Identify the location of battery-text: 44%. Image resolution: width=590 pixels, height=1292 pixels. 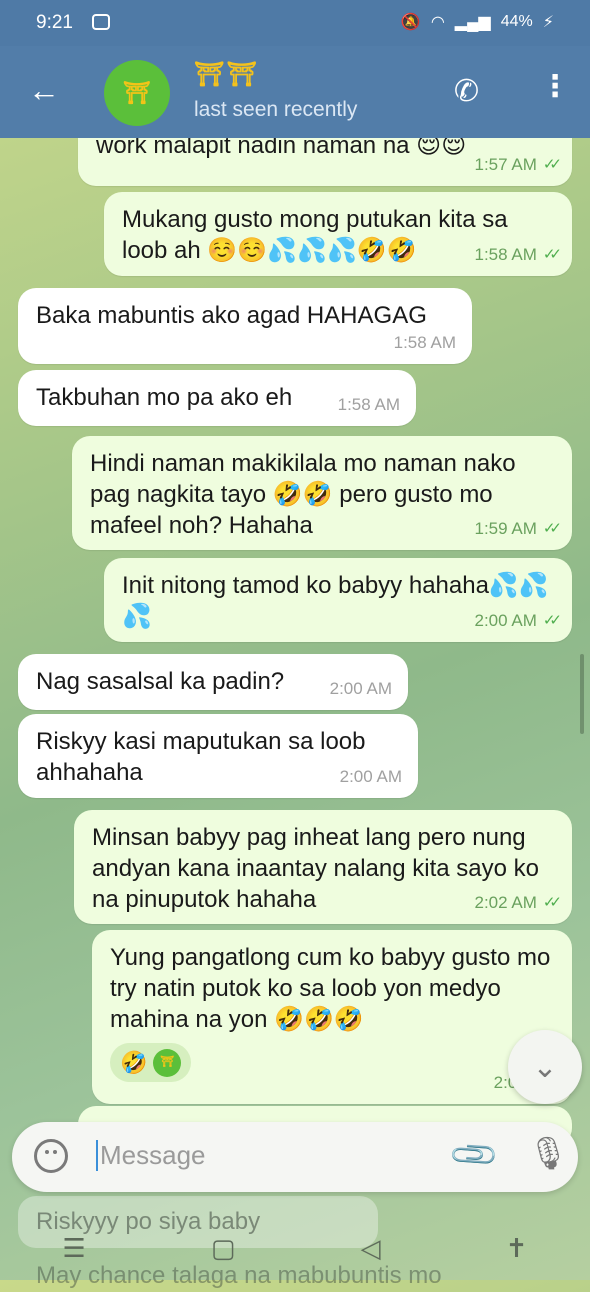
(516, 21).